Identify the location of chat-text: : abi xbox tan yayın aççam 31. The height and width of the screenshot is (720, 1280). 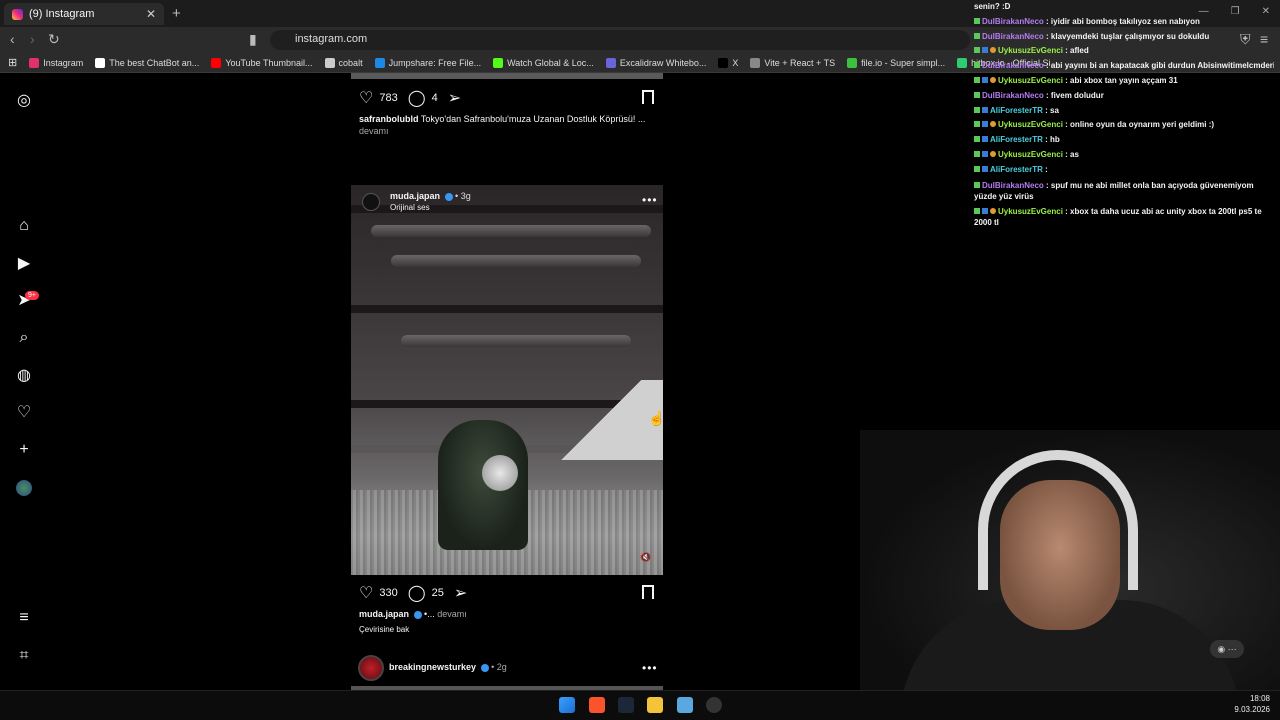
(1121, 80).